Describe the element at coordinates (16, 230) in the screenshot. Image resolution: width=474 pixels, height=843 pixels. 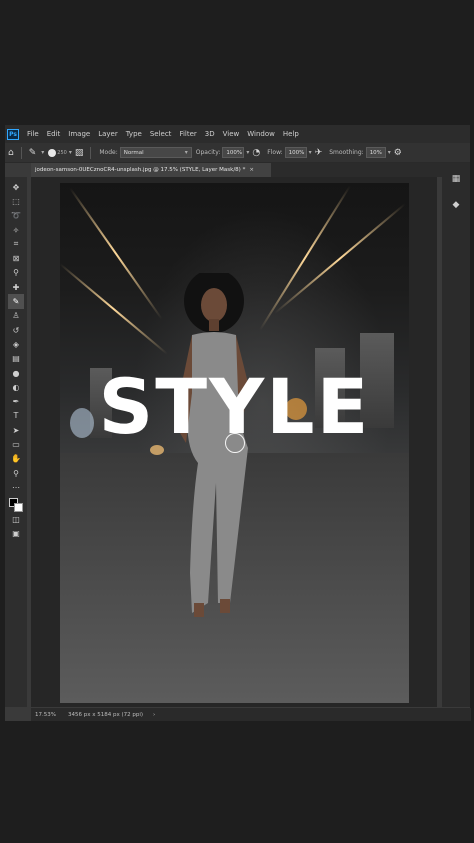
I see `magic-wand-tool-icon: ✧` at that location.